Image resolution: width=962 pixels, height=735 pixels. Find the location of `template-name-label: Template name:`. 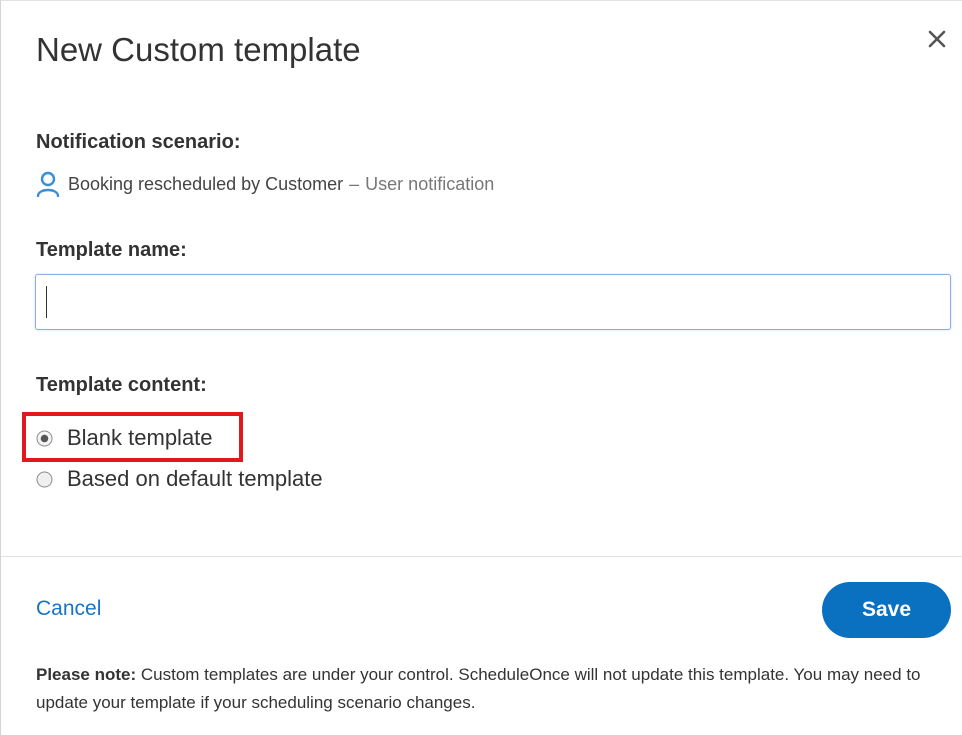

template-name-label: Template name: is located at coordinates (111, 250).